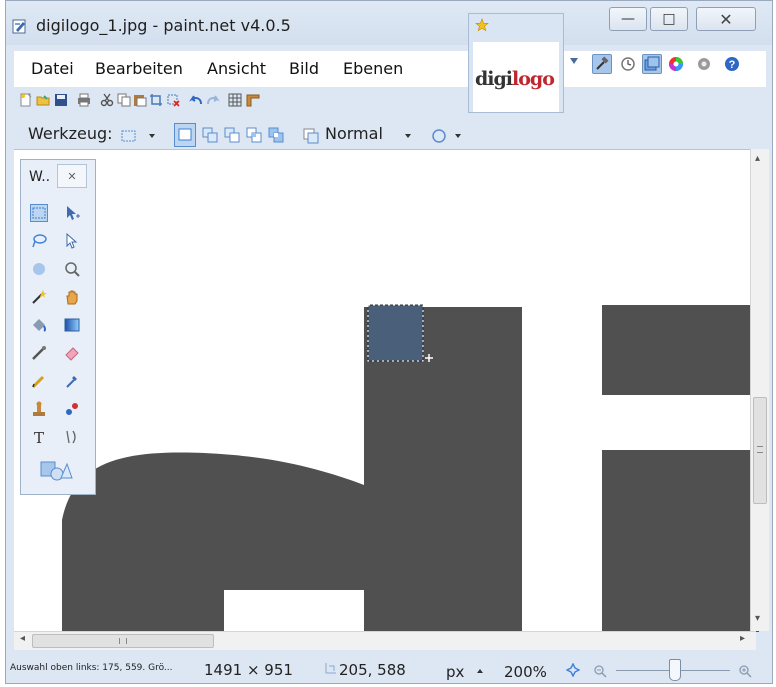  What do you see at coordinates (84, 100) in the screenshot?
I see `print-icon` at bounding box center [84, 100].